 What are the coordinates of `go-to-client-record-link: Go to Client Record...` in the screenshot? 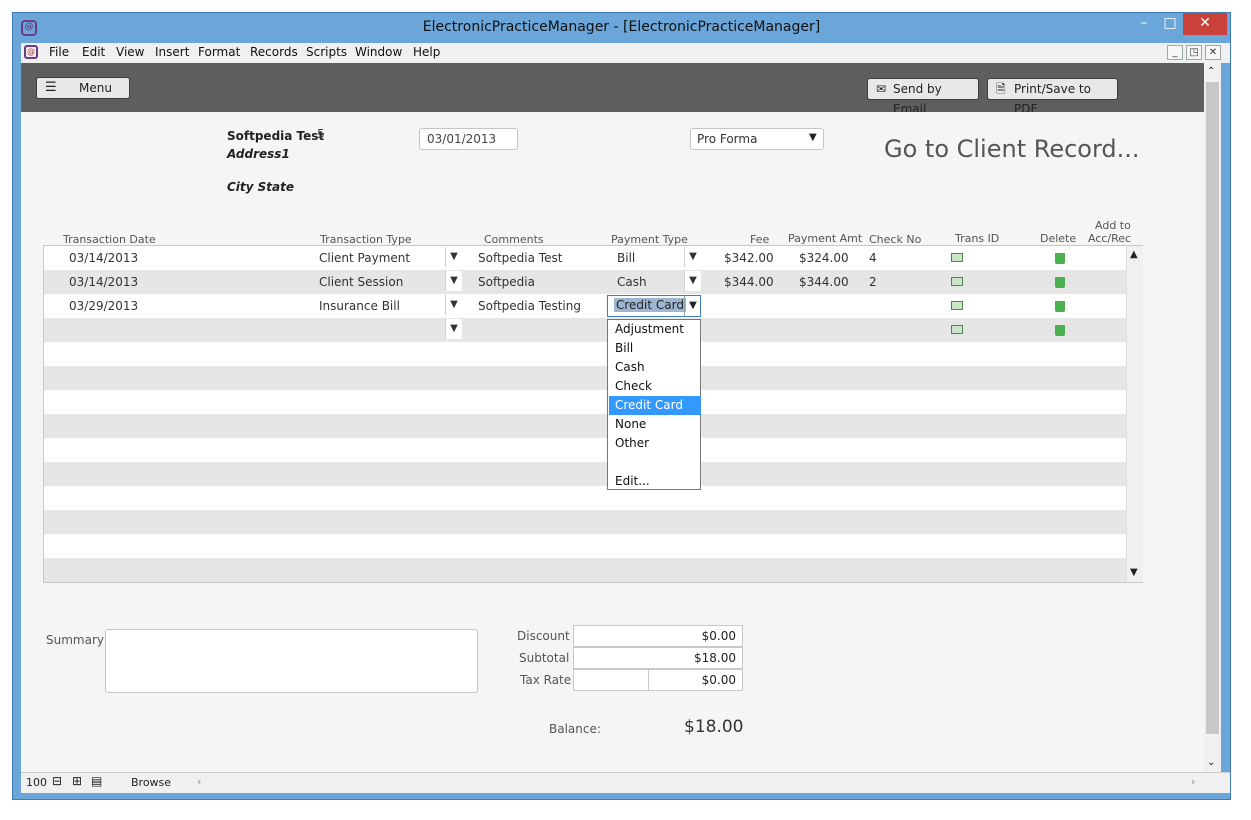 It's located at (1012, 149).